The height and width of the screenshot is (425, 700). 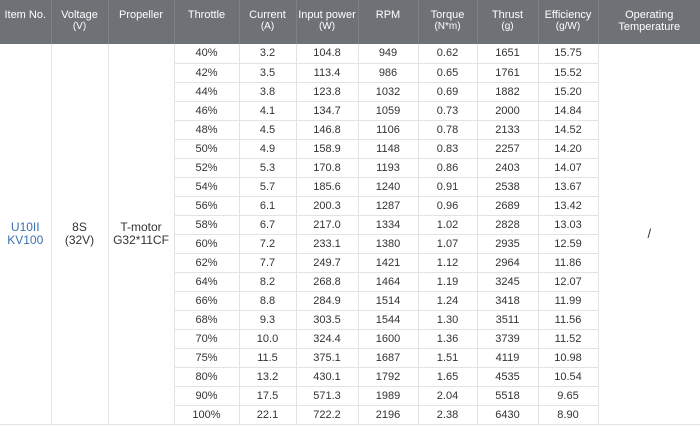 I want to click on header-item-no: Item No., so click(x=26, y=22).